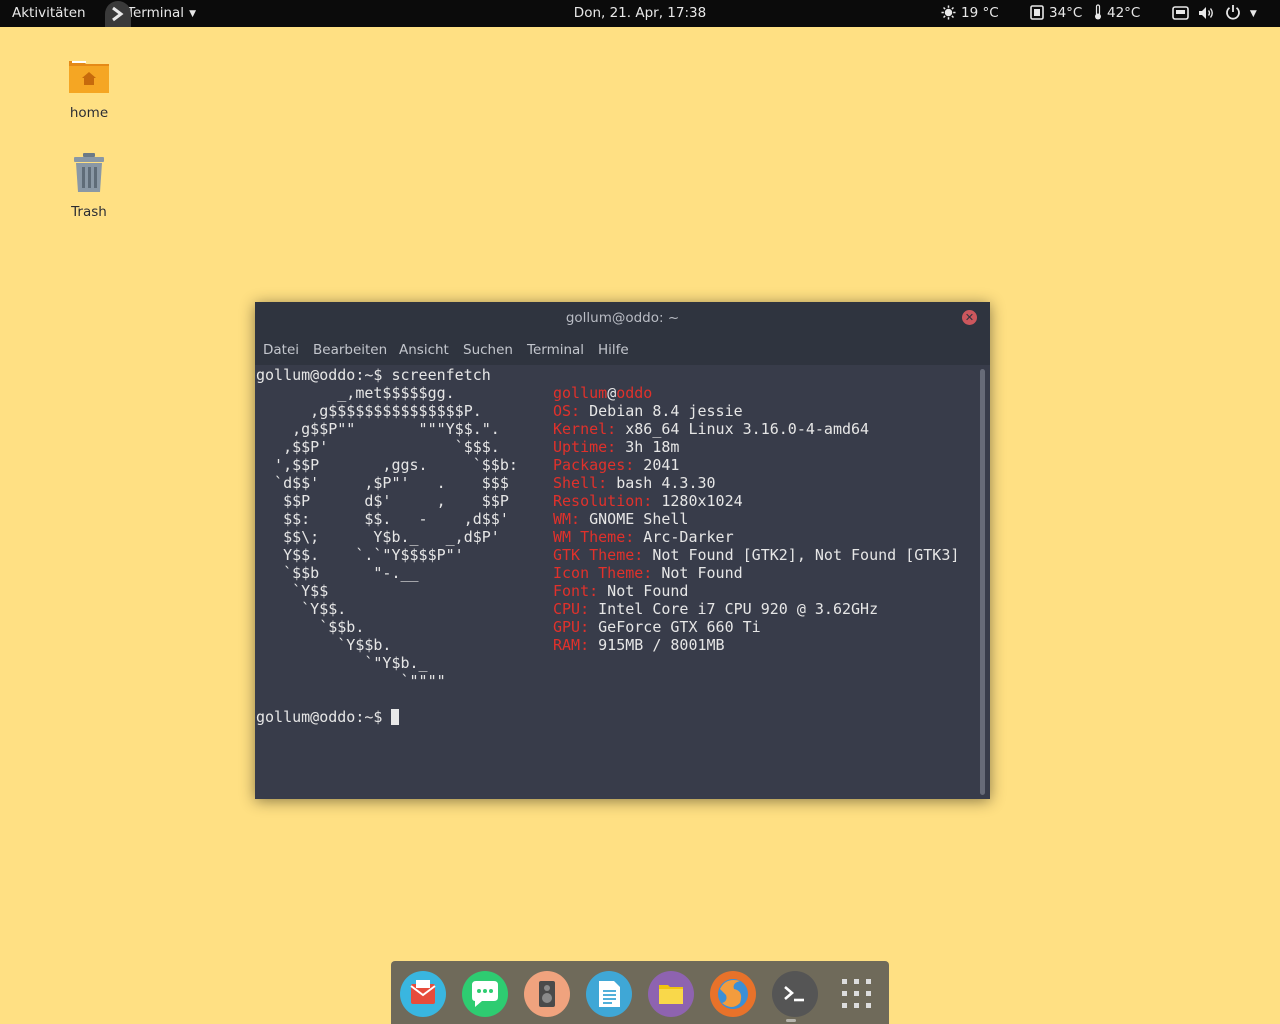 This screenshot has width=1280, height=1024. I want to click on ascii-logo-line: `d$$' ,$P"' . $$$, so click(382, 483).